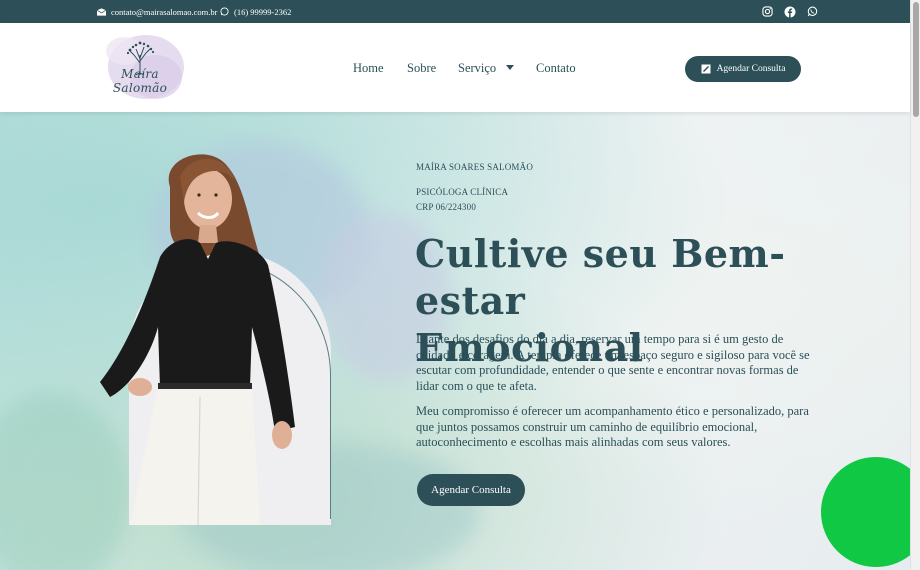  Describe the element at coordinates (475, 167) in the screenshot. I see `therapist-name: MAÍRA SOARES SALOMÃO` at that location.